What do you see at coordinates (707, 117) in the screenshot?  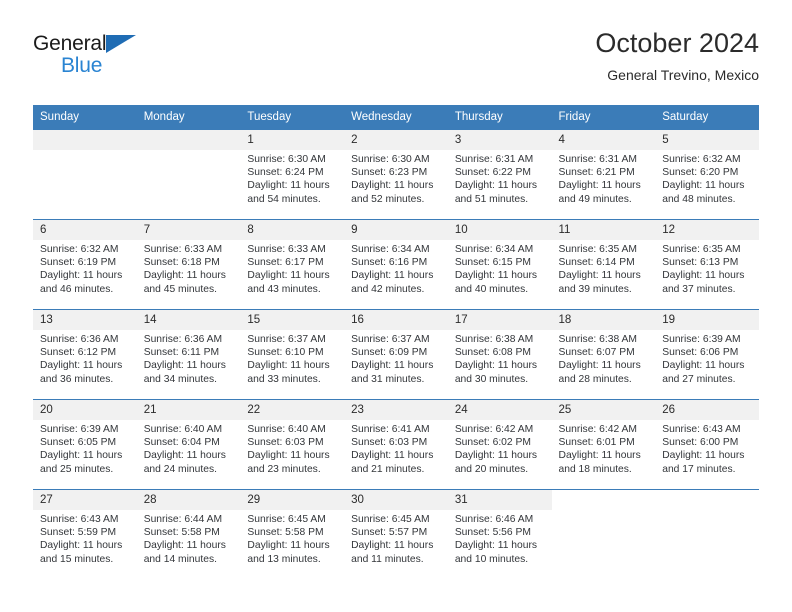 I see `weekday-header-saturday: Saturday` at bounding box center [707, 117].